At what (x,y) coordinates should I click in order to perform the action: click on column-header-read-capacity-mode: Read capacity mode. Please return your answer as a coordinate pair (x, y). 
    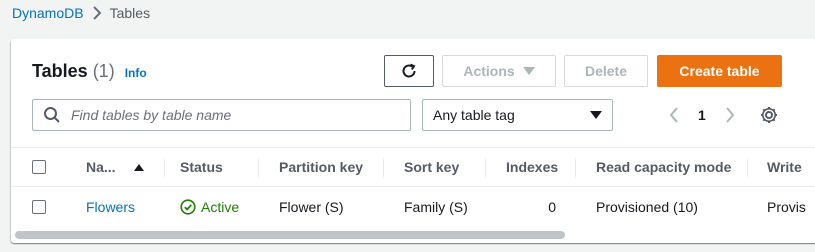
    Looking at the image, I should click on (663, 167).